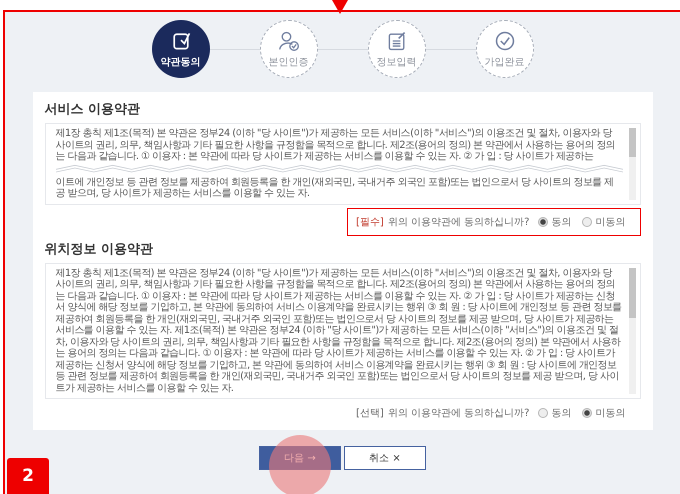 This screenshot has height=494, width=680. What do you see at coordinates (397, 41) in the screenshot?
I see `document-pen-icon` at bounding box center [397, 41].